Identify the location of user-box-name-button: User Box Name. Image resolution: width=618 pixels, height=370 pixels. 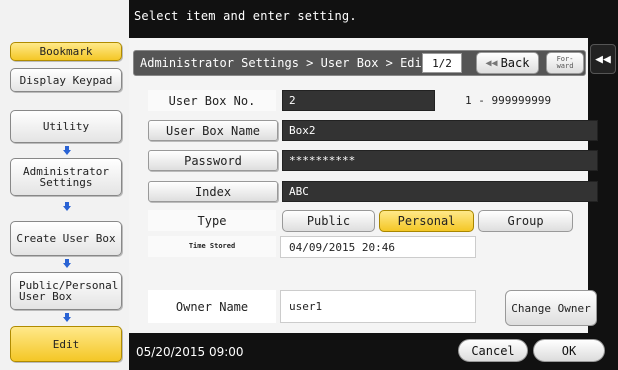
(213, 130).